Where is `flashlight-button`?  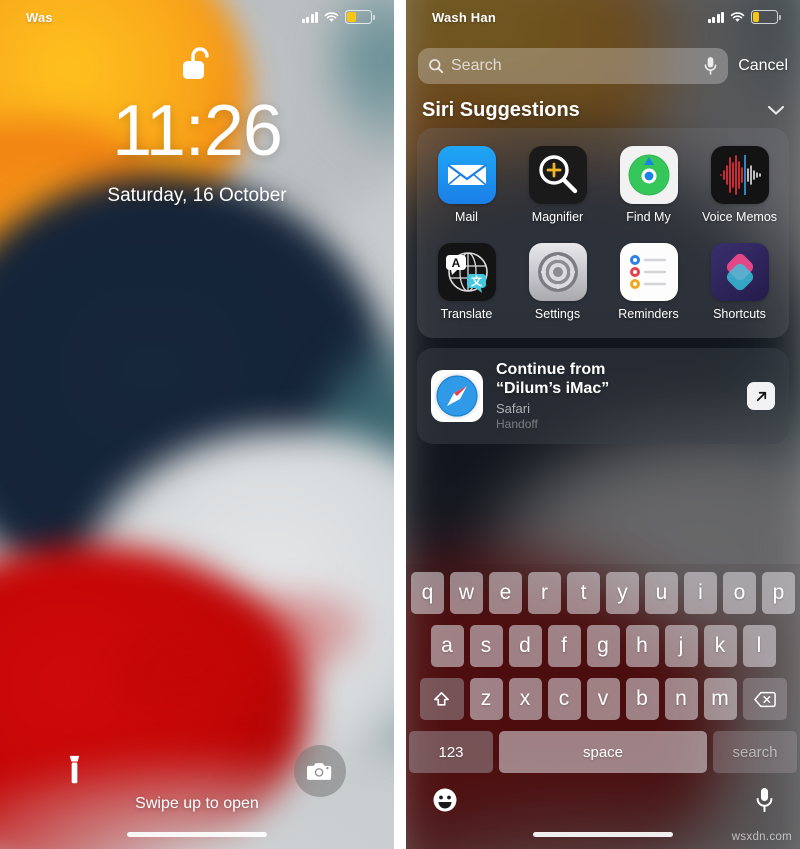
flashlight-button is located at coordinates (74, 771).